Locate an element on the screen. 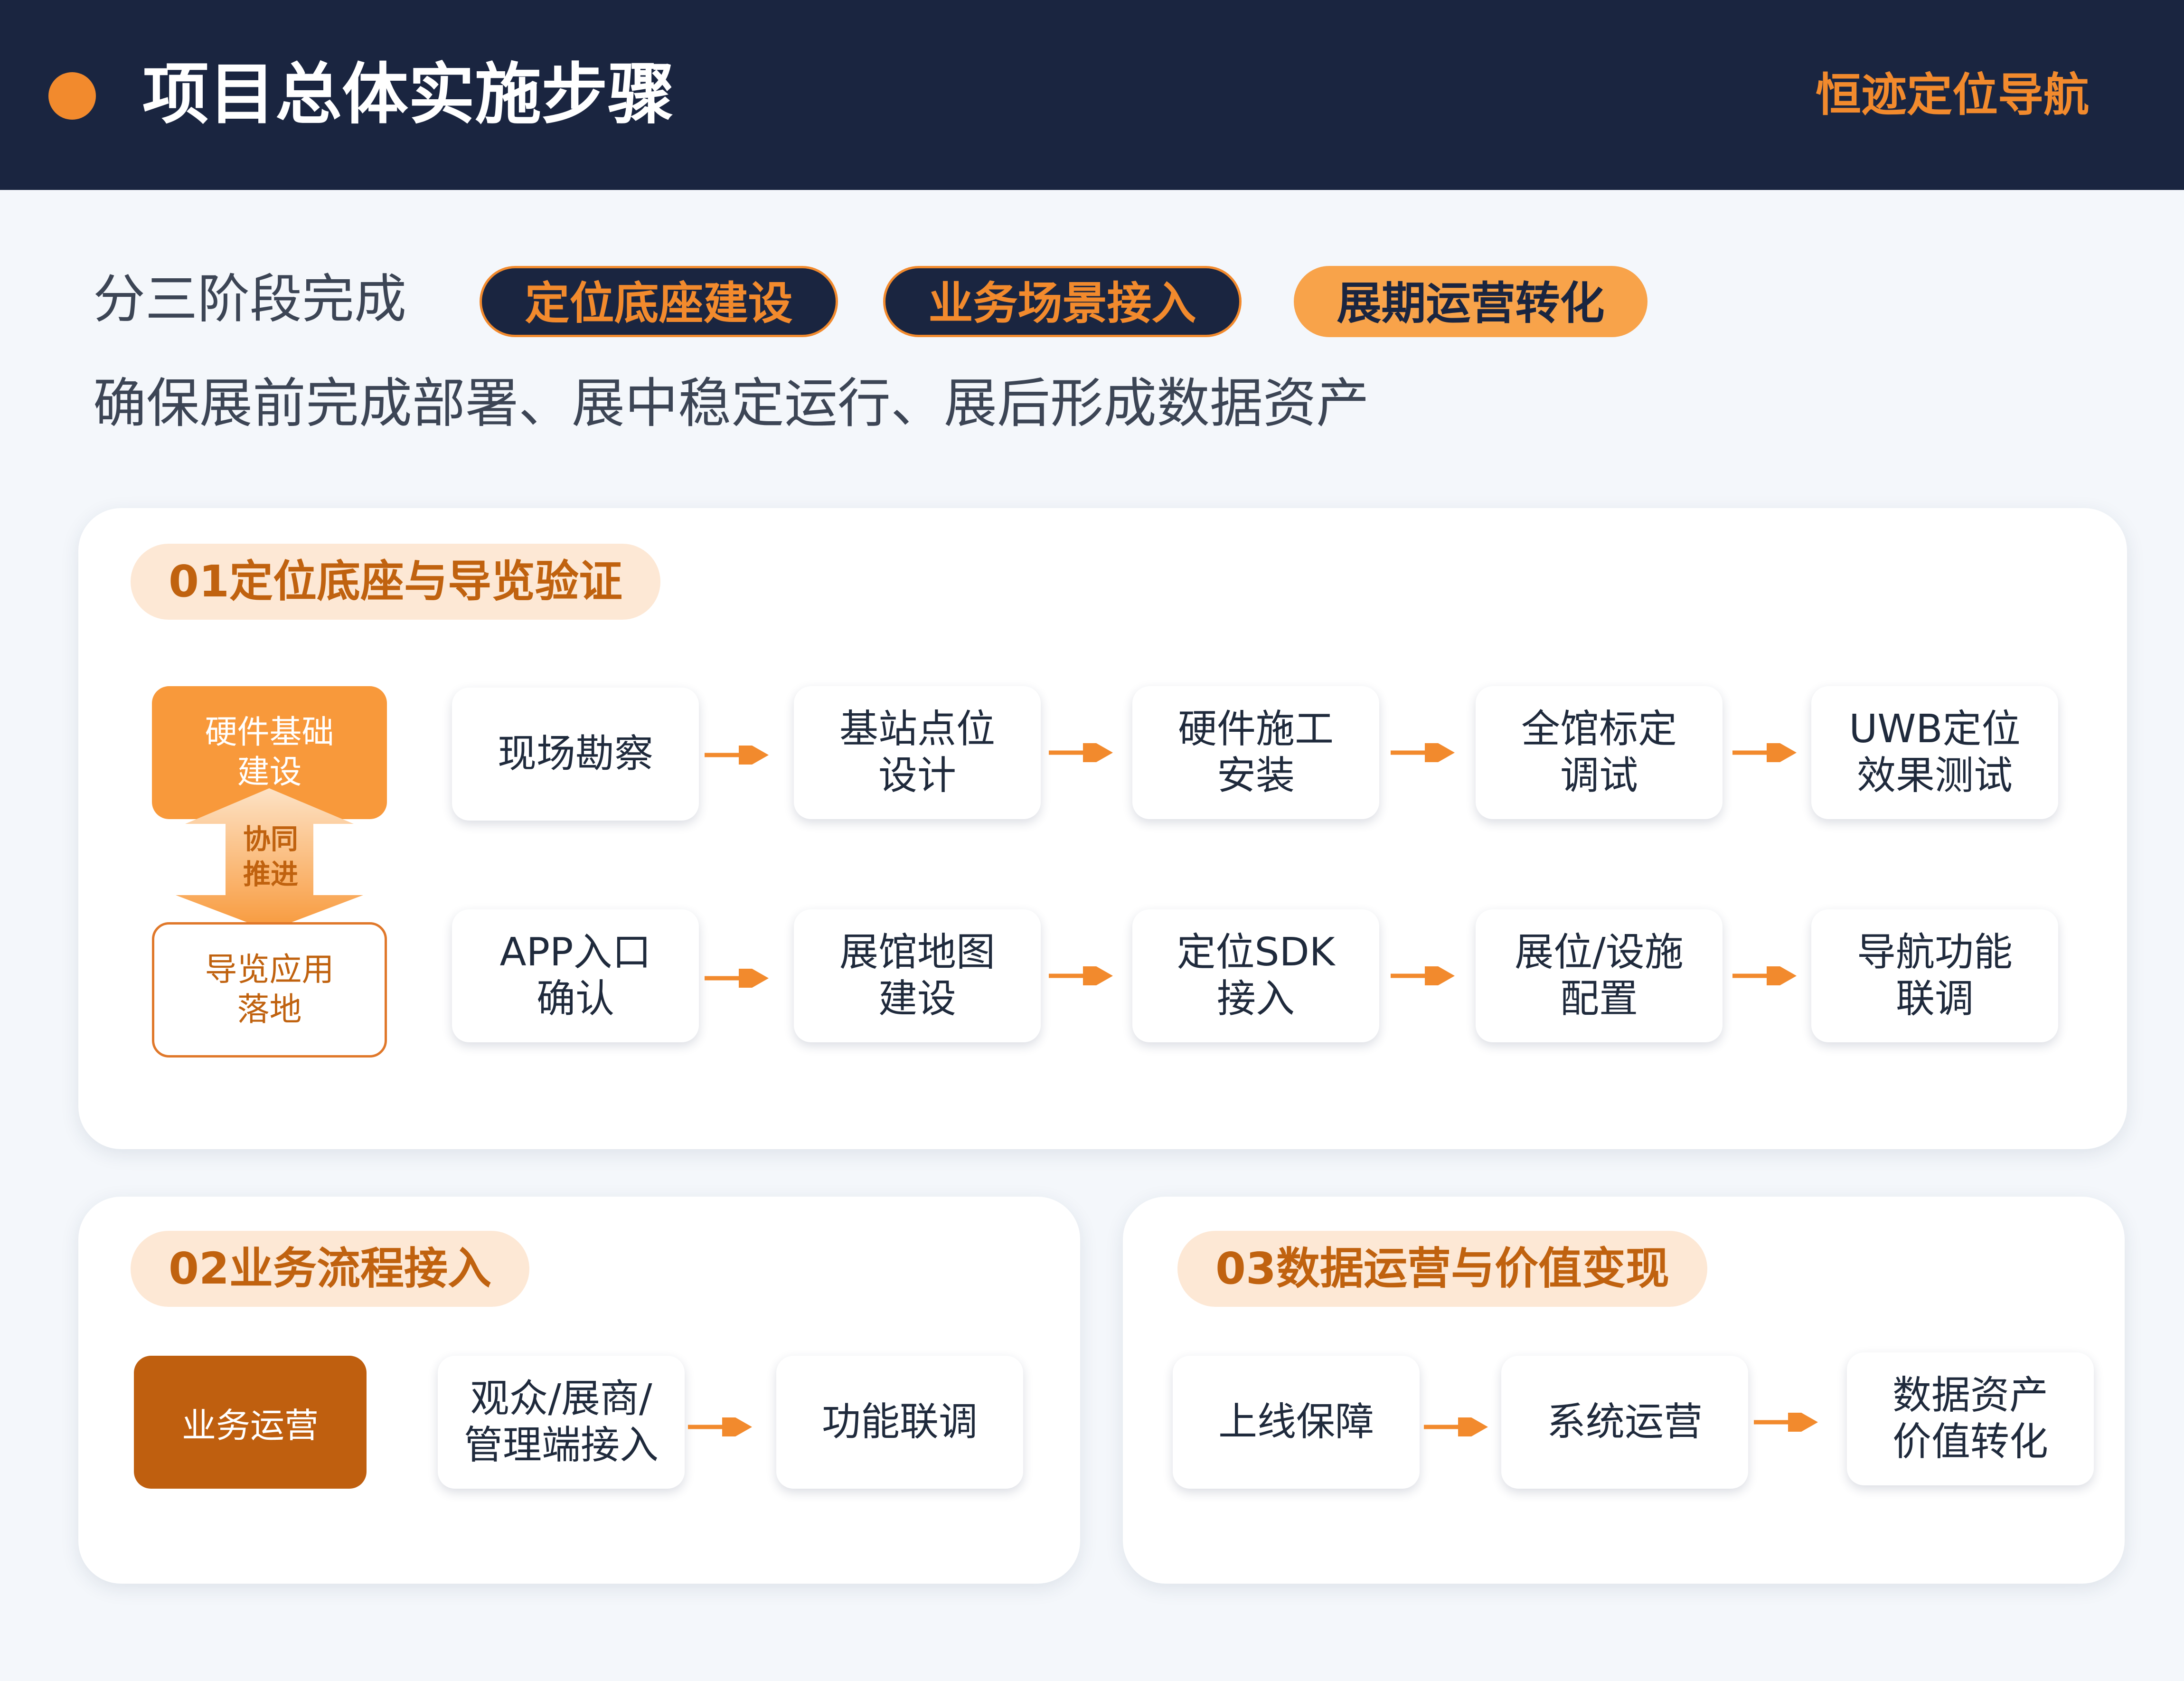 The width and height of the screenshot is (2184, 1681). step-client-integration: 观众/展商/ 管理端接入 is located at coordinates (562, 1422).